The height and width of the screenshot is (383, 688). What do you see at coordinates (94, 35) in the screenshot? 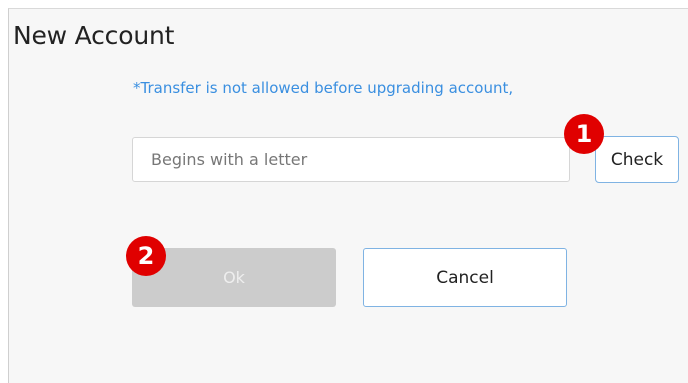
I see `dialog-title: New Account` at bounding box center [94, 35].